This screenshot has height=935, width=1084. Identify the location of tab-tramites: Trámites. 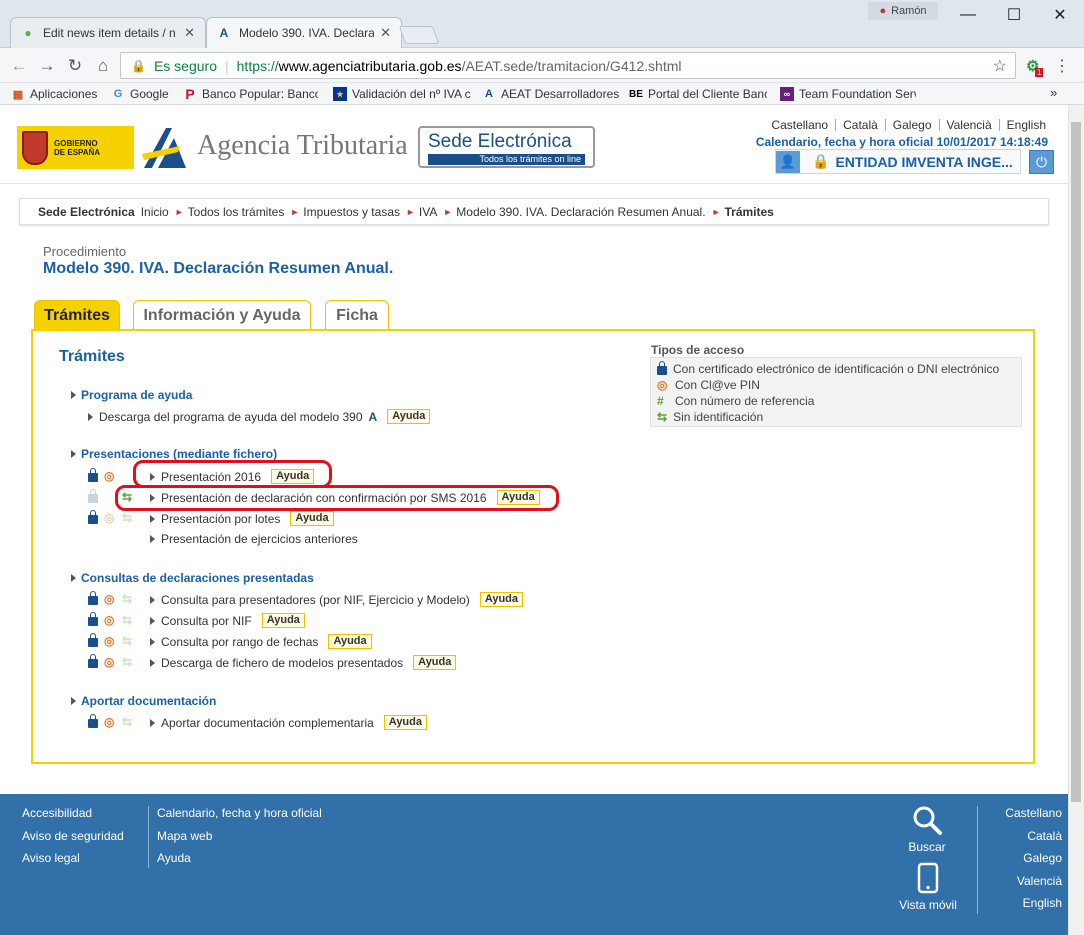
(77, 315).